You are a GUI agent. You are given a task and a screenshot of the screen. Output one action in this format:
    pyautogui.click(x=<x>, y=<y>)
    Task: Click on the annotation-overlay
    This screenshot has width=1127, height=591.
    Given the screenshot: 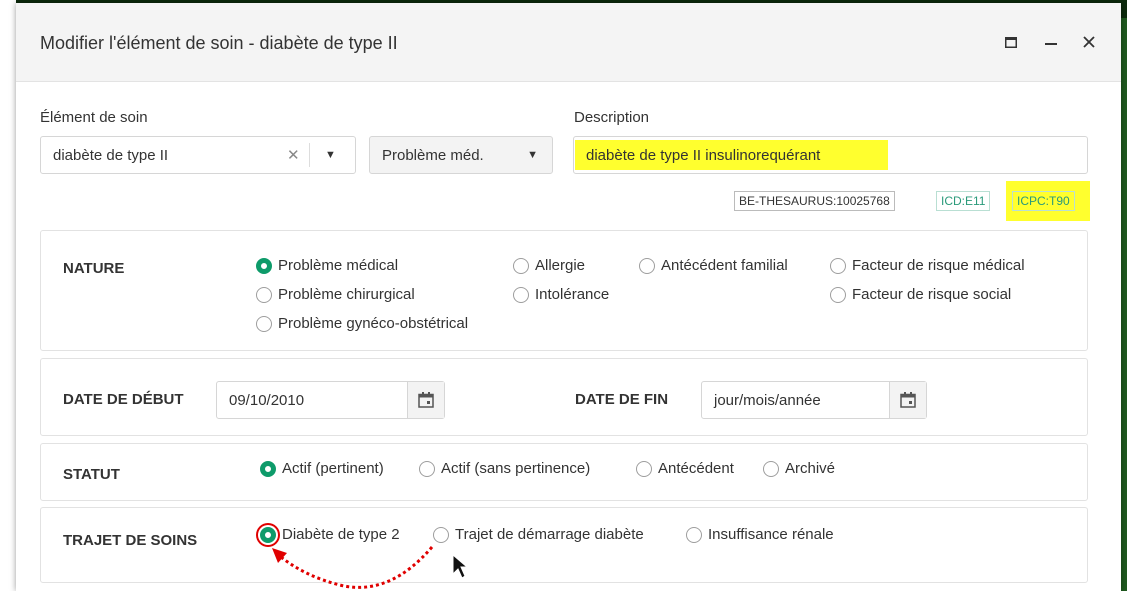 What is the action you would take?
    pyautogui.click(x=370, y=567)
    